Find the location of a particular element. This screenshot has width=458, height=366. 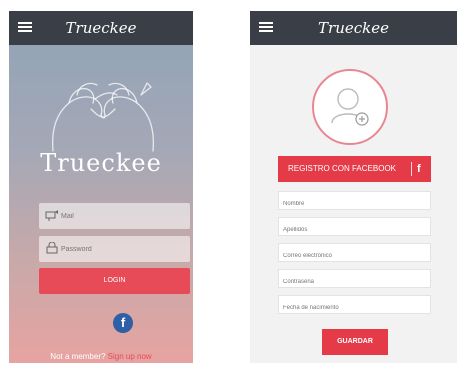

brand-logo-text: Trueckee is located at coordinates (101, 163).